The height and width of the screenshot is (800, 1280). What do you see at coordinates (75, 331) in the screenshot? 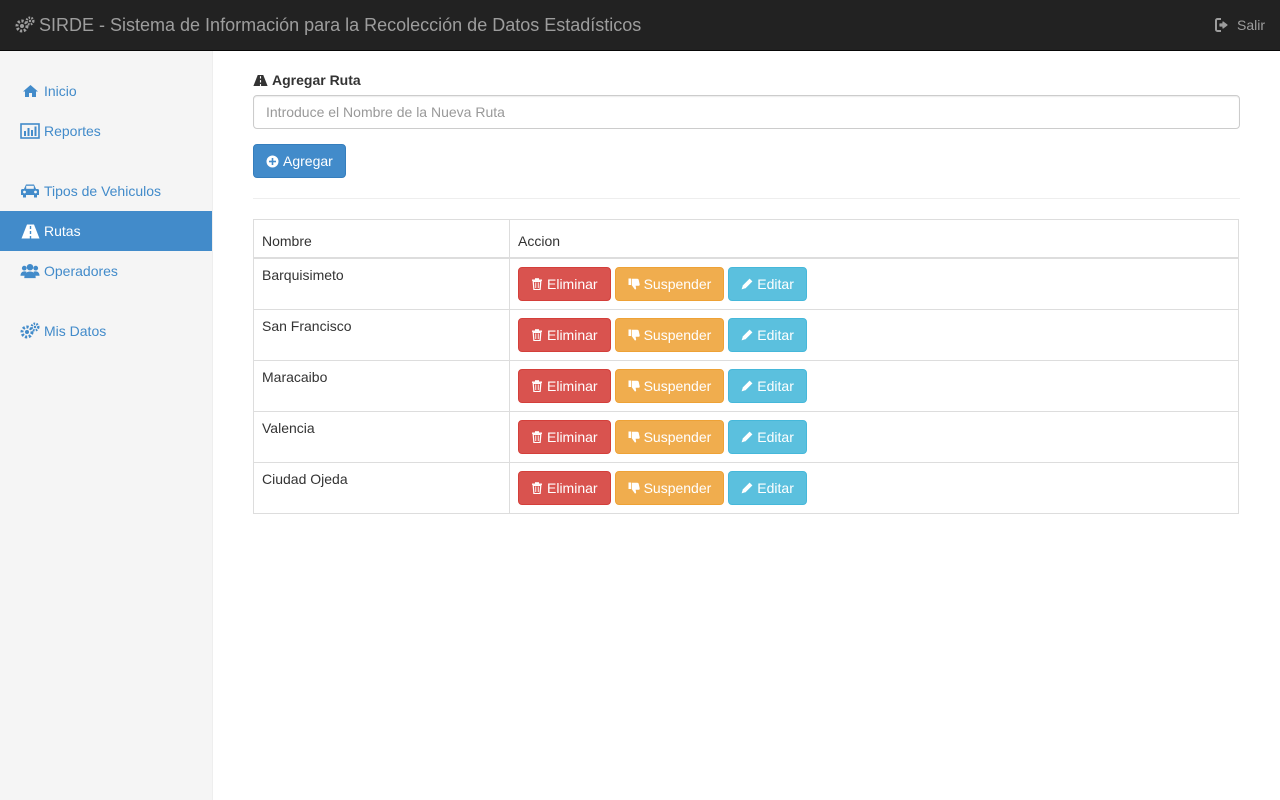
I see `sidebar-item-label: Mis Datos` at bounding box center [75, 331].